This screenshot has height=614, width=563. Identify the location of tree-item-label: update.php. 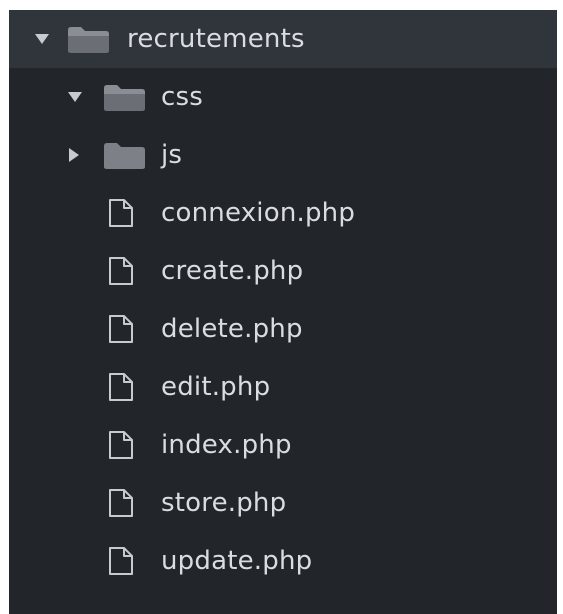
(237, 561).